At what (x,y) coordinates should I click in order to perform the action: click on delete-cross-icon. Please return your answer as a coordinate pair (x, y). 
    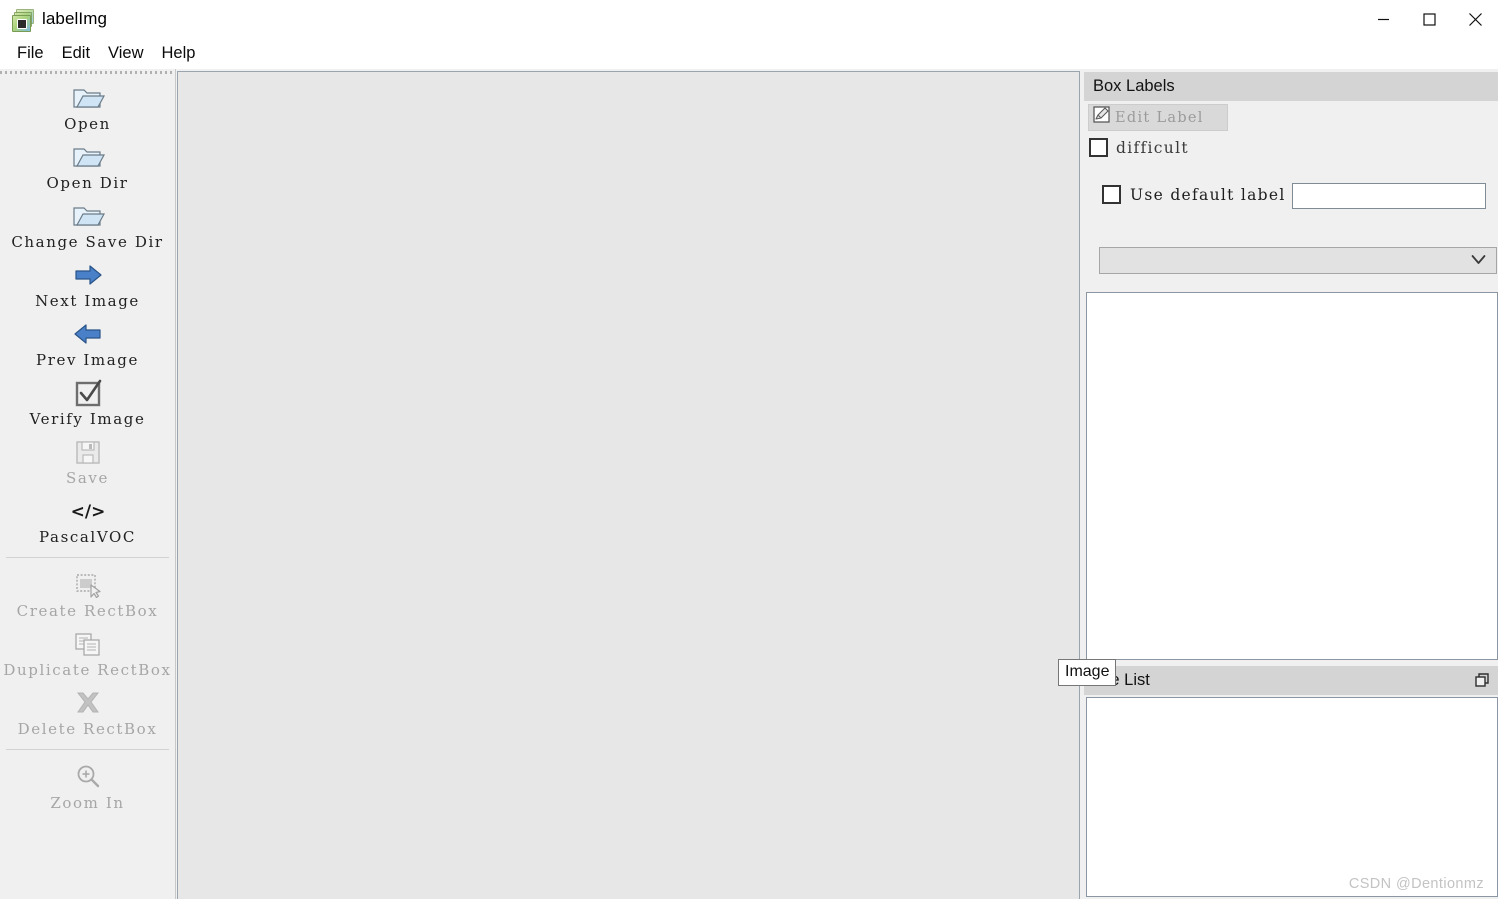
    Looking at the image, I should click on (88, 703).